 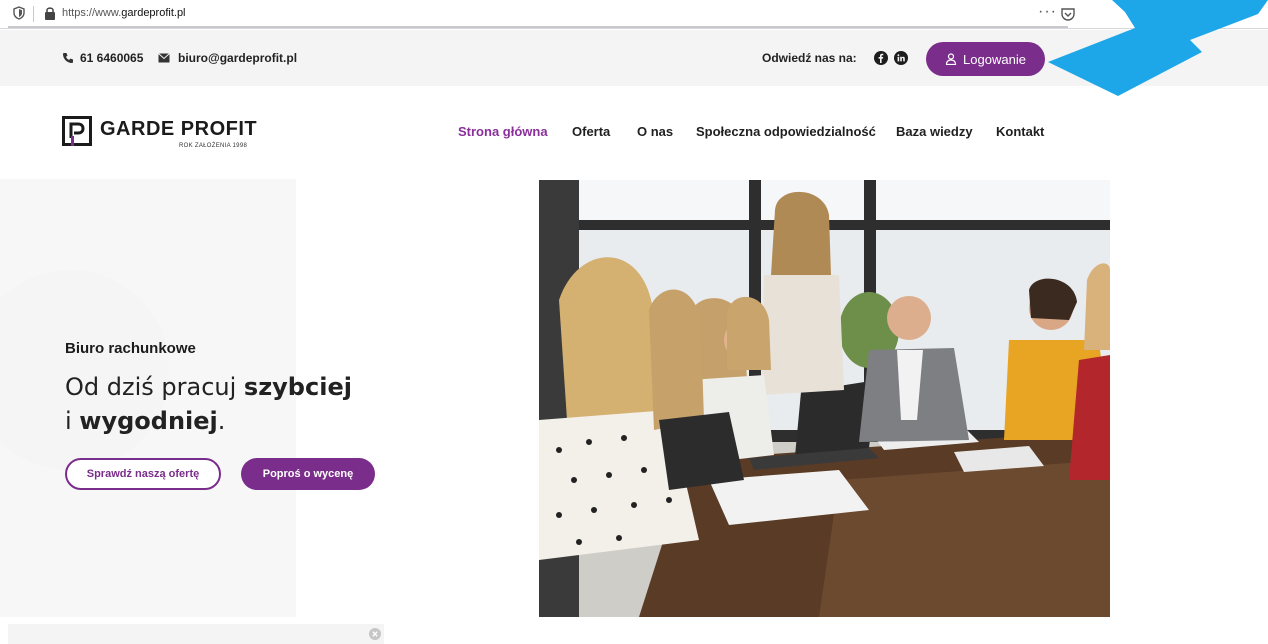 I want to click on nav-about: O nas, so click(x=655, y=131).